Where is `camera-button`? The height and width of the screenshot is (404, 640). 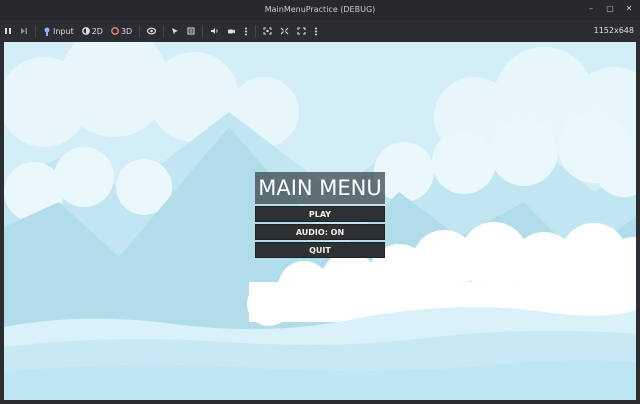
camera-button is located at coordinates (231, 31).